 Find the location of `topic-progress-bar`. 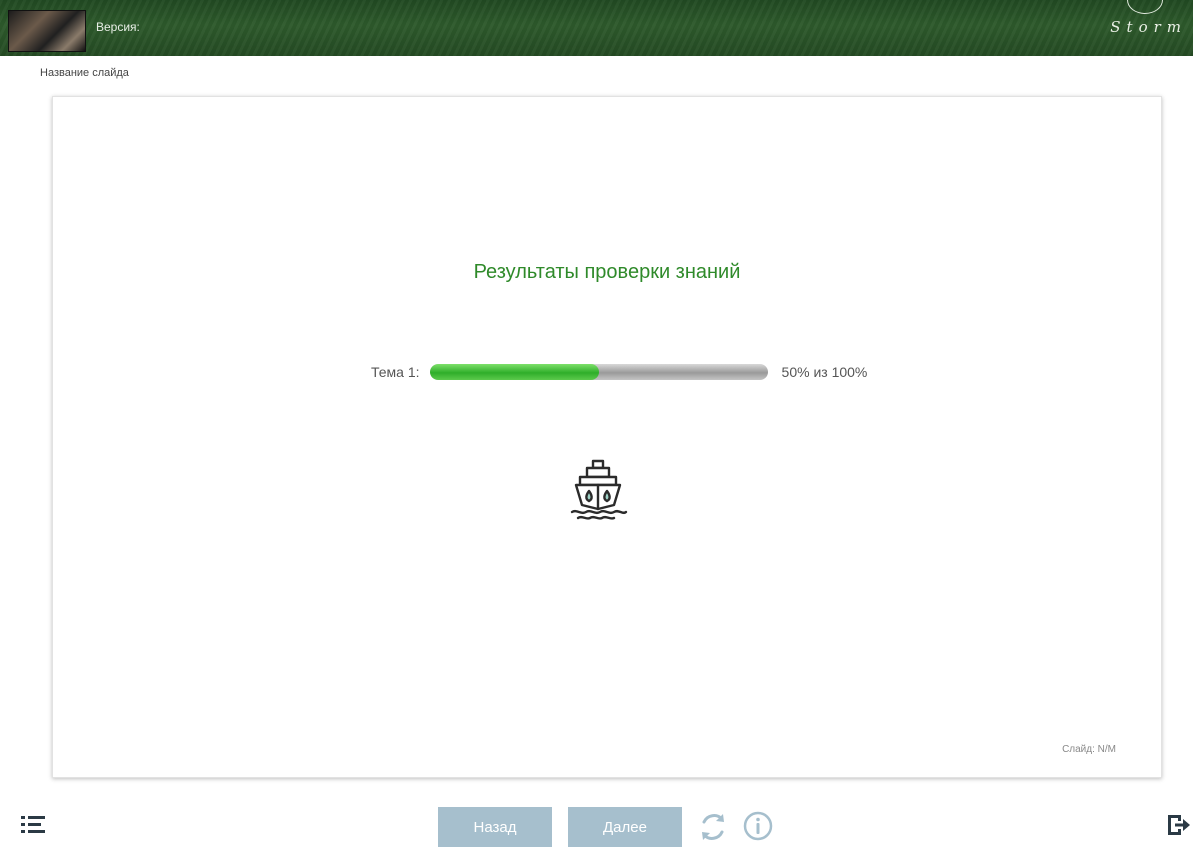

topic-progress-bar is located at coordinates (598, 372).